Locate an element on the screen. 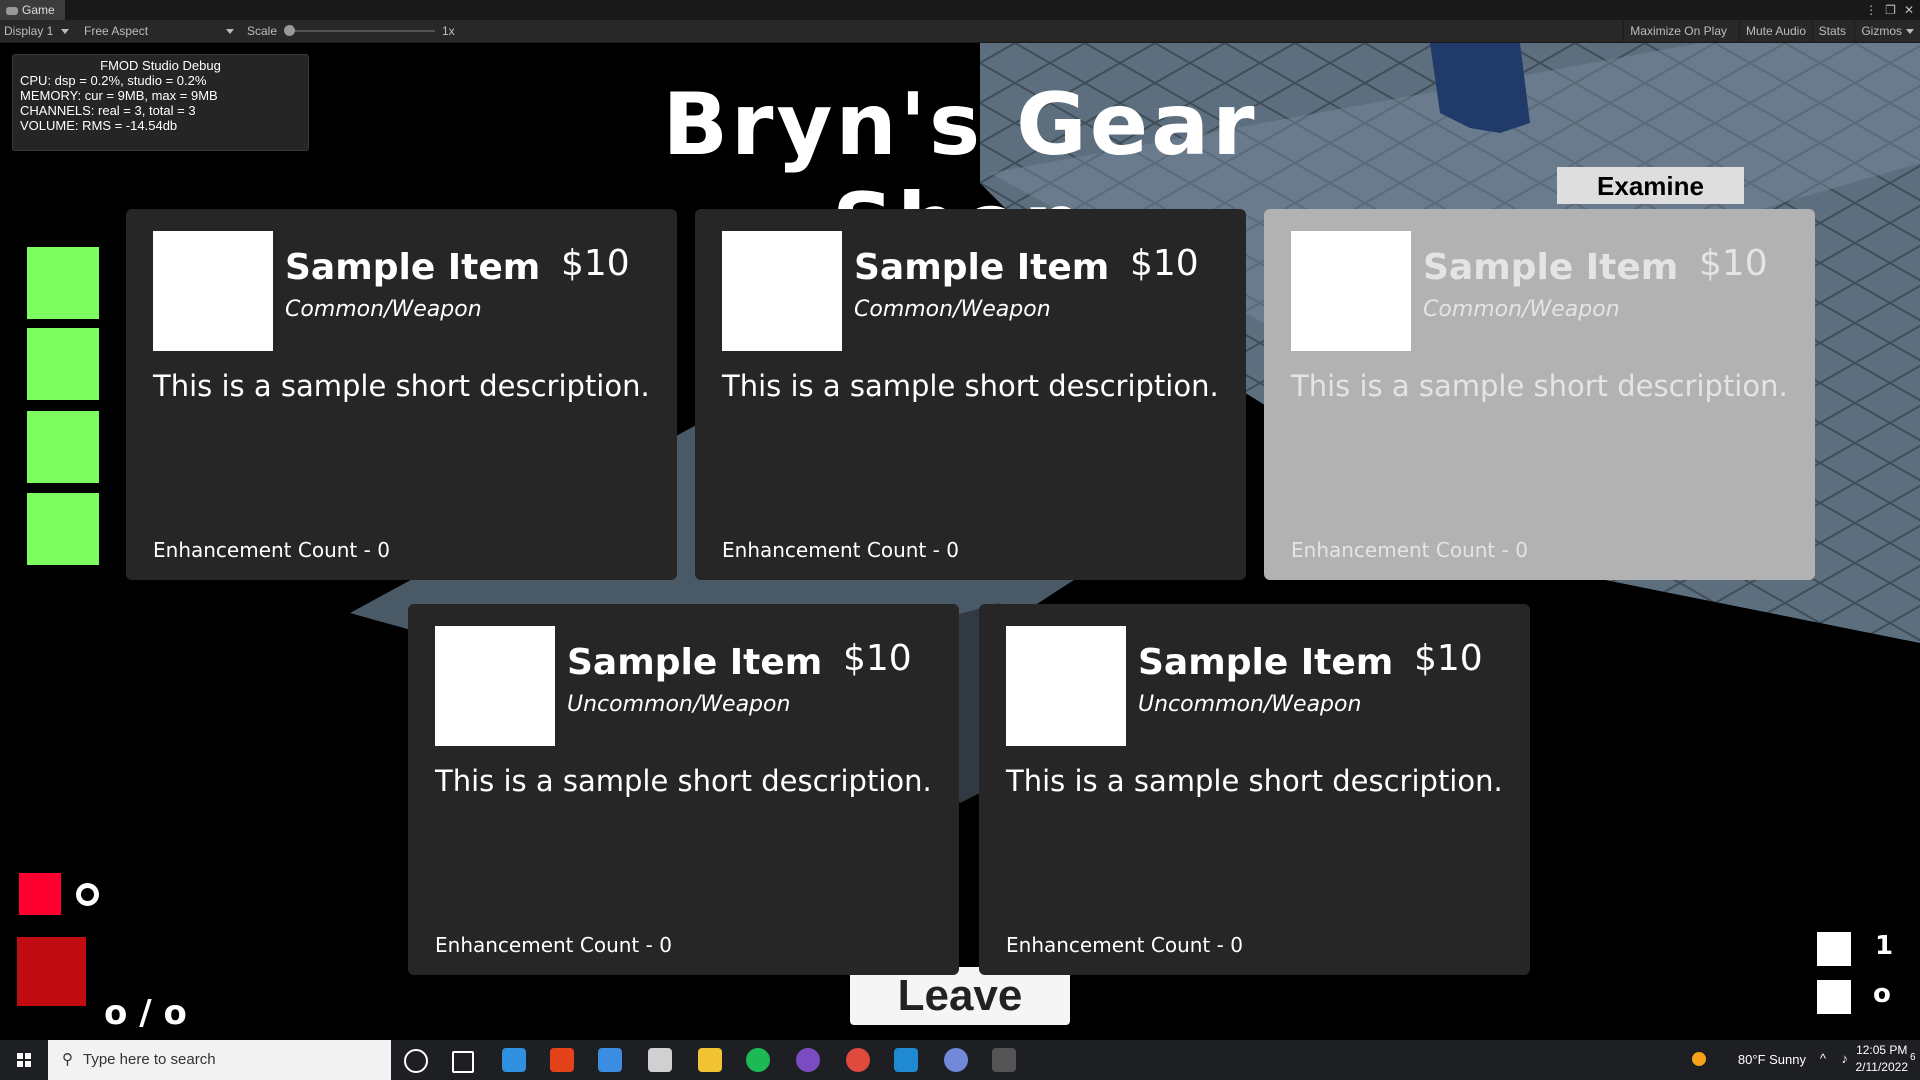 This screenshot has width=1920, height=1080. store-icon is located at coordinates (610, 1060).